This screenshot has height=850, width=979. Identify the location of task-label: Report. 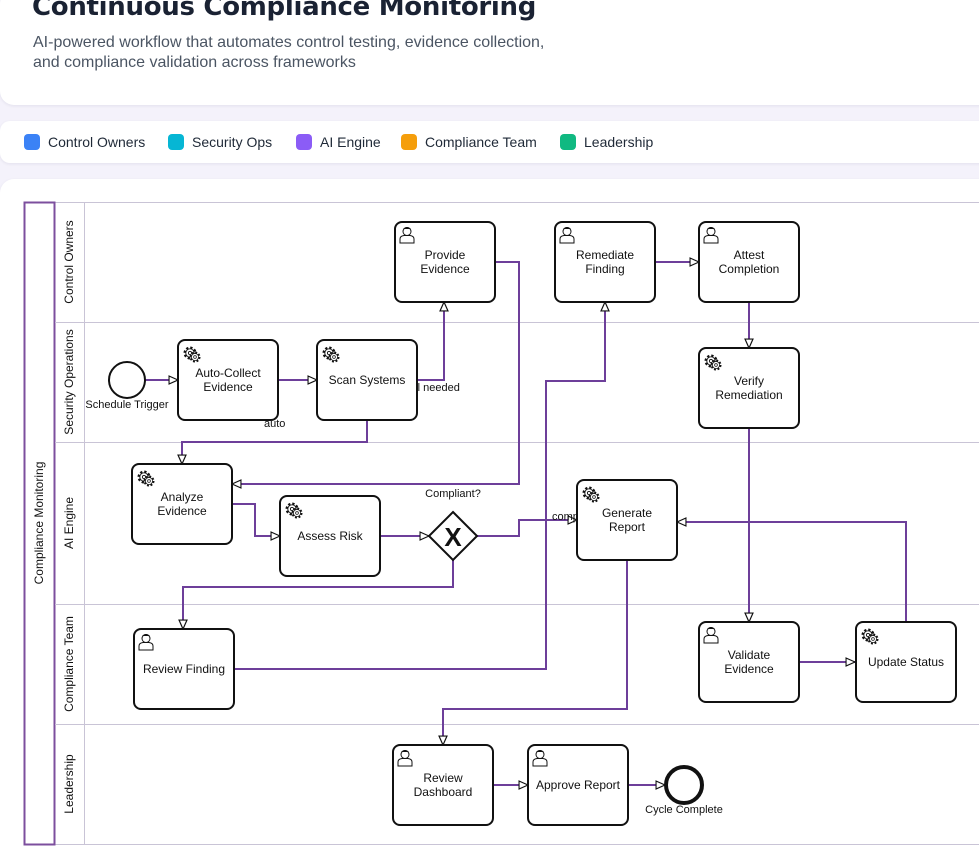
(627, 527).